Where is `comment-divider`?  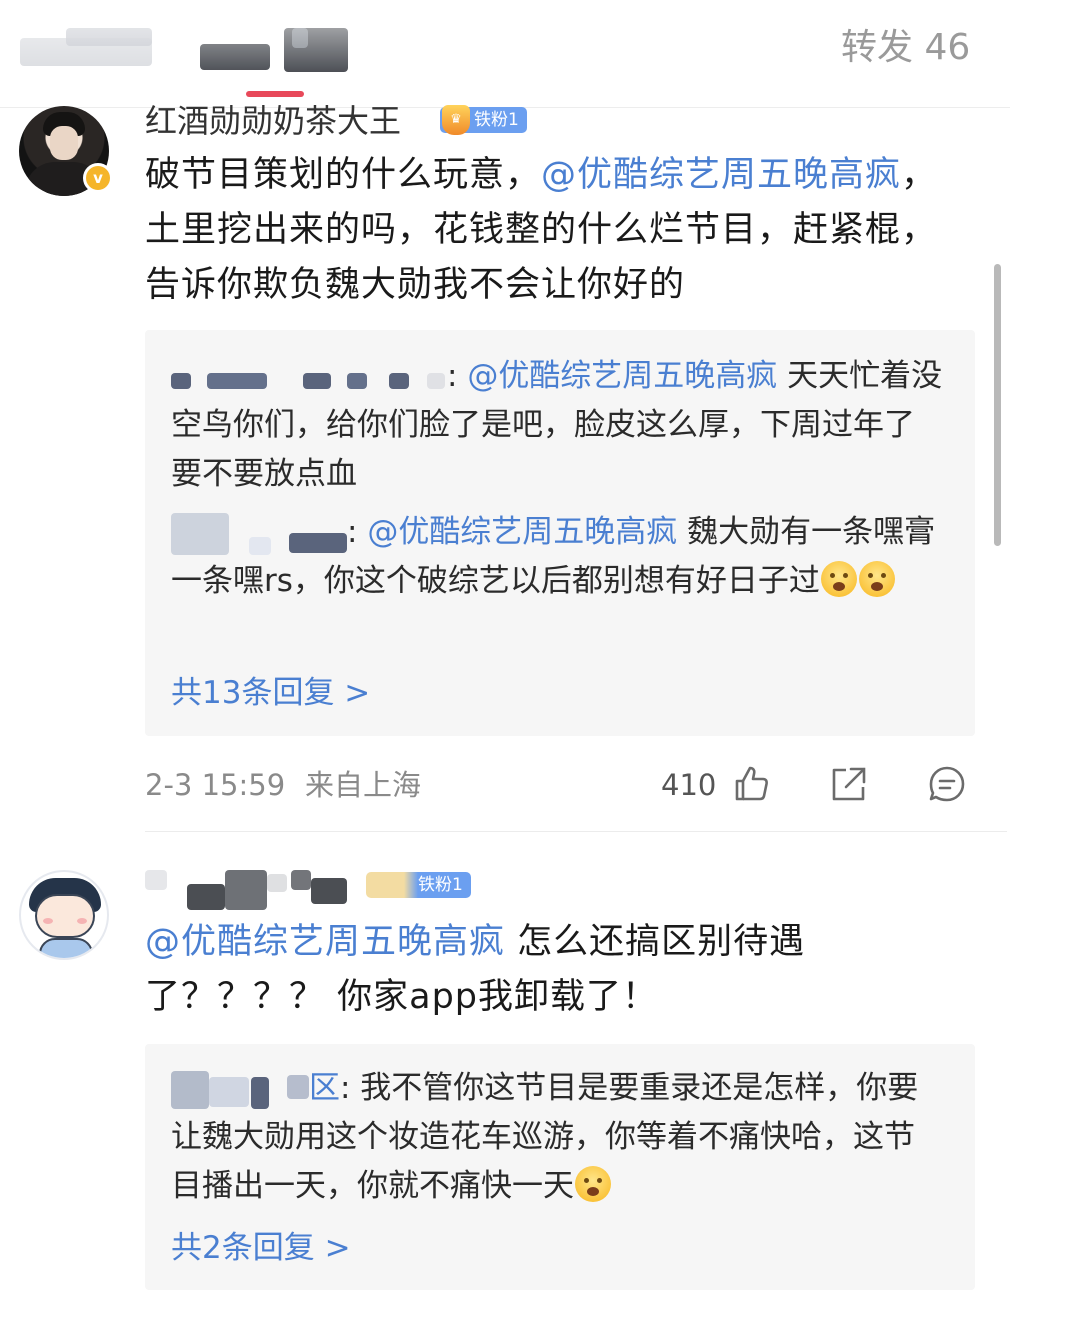 comment-divider is located at coordinates (576, 831).